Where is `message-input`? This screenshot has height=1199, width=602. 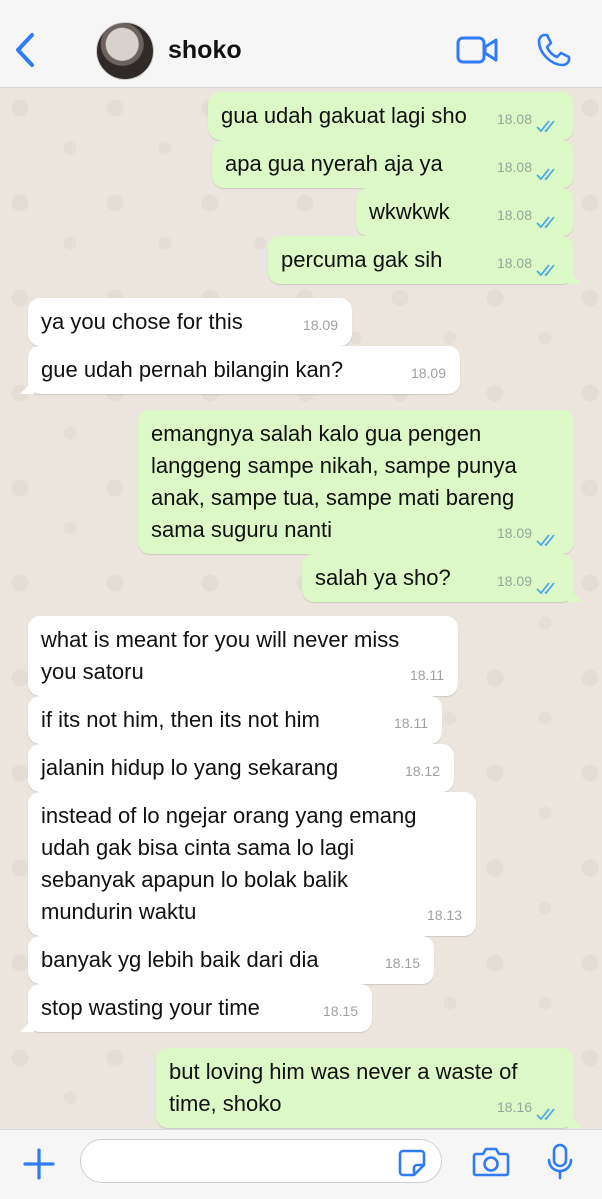
message-input is located at coordinates (261, 1161).